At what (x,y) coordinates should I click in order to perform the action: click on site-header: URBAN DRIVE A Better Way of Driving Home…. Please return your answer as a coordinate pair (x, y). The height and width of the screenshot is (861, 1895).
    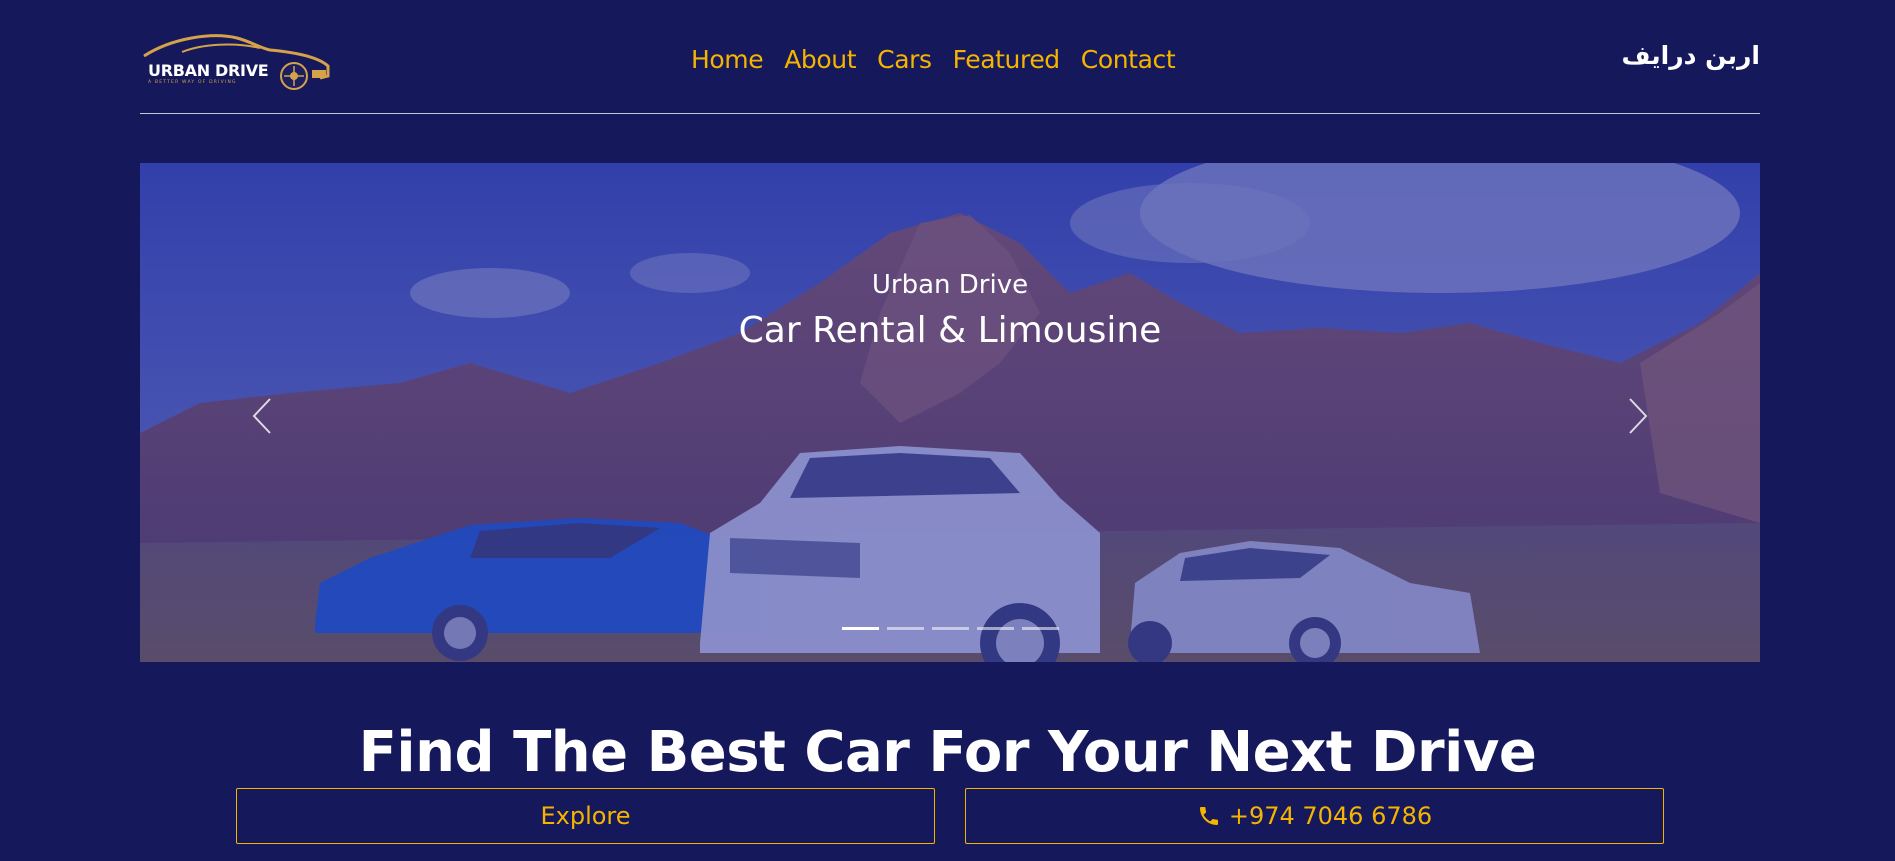
    Looking at the image, I should click on (950, 57).